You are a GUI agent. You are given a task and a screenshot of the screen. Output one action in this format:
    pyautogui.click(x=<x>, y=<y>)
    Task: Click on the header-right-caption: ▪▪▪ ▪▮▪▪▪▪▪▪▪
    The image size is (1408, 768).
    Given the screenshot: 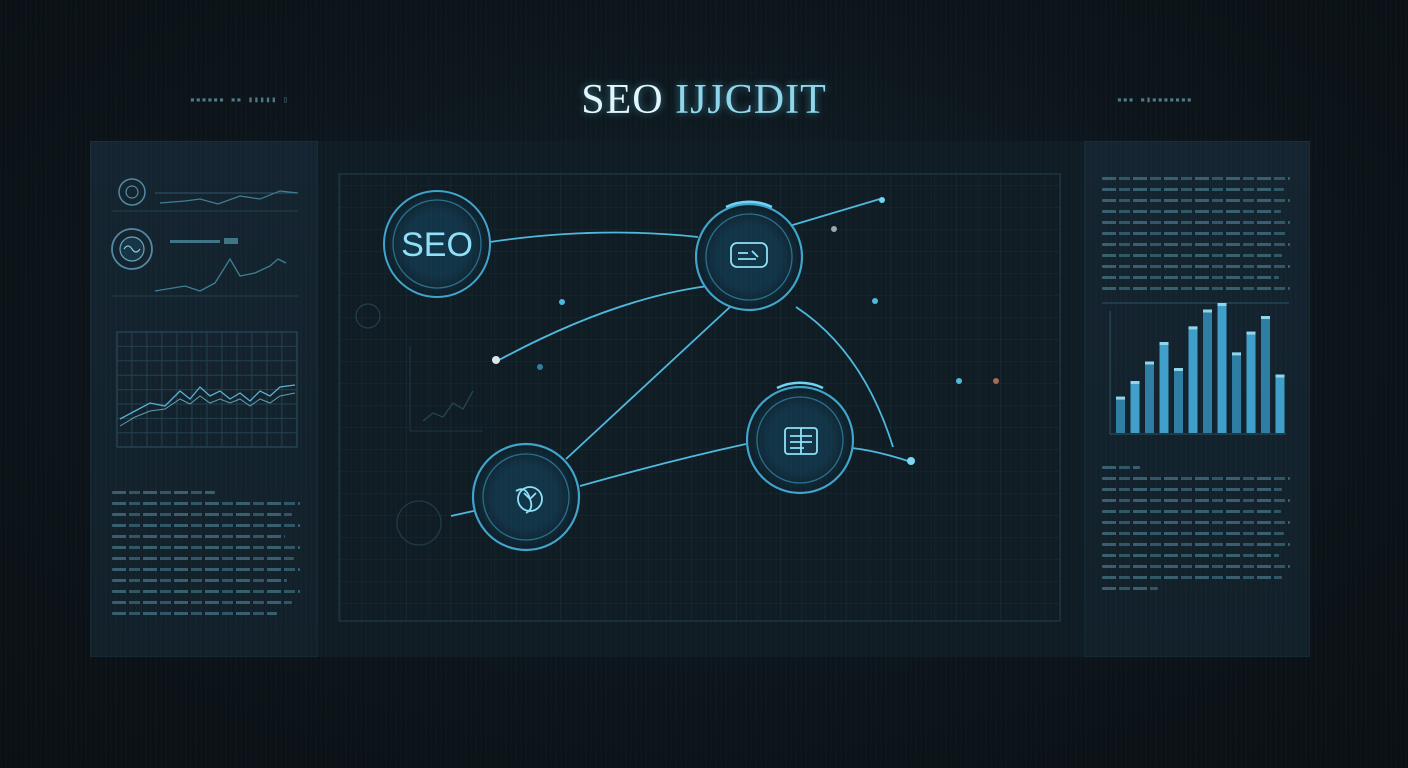 What is the action you would take?
    pyautogui.click(x=1155, y=99)
    